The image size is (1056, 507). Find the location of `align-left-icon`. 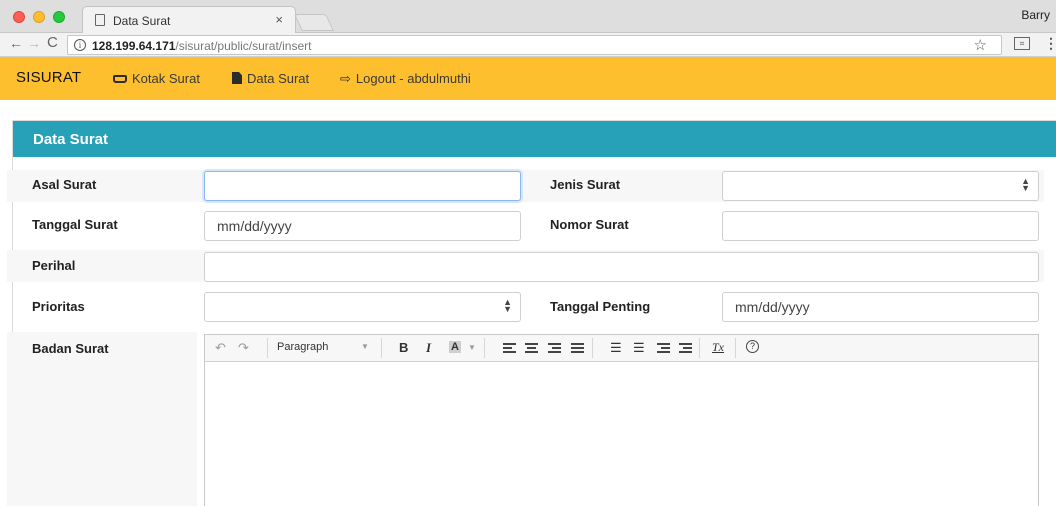

align-left-icon is located at coordinates (509, 348).